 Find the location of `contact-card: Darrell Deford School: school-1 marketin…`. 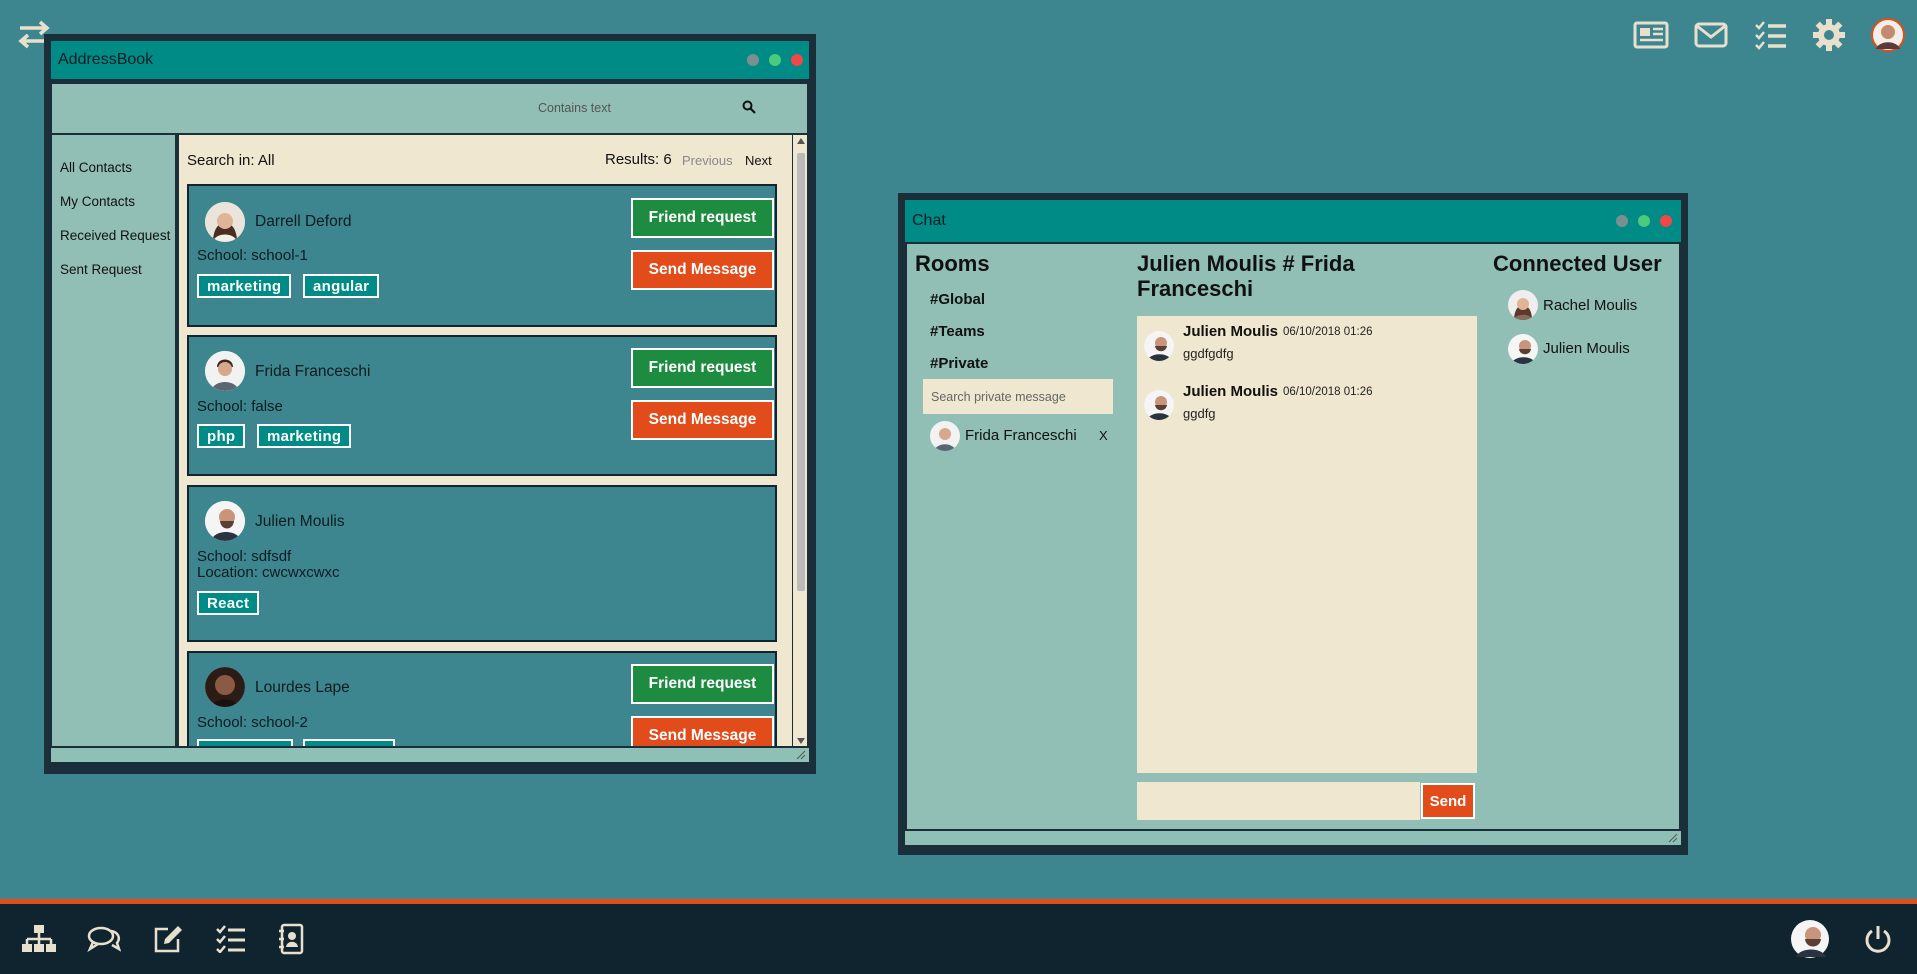

contact-card: Darrell Deford School: school-1 marketin… is located at coordinates (482, 255).